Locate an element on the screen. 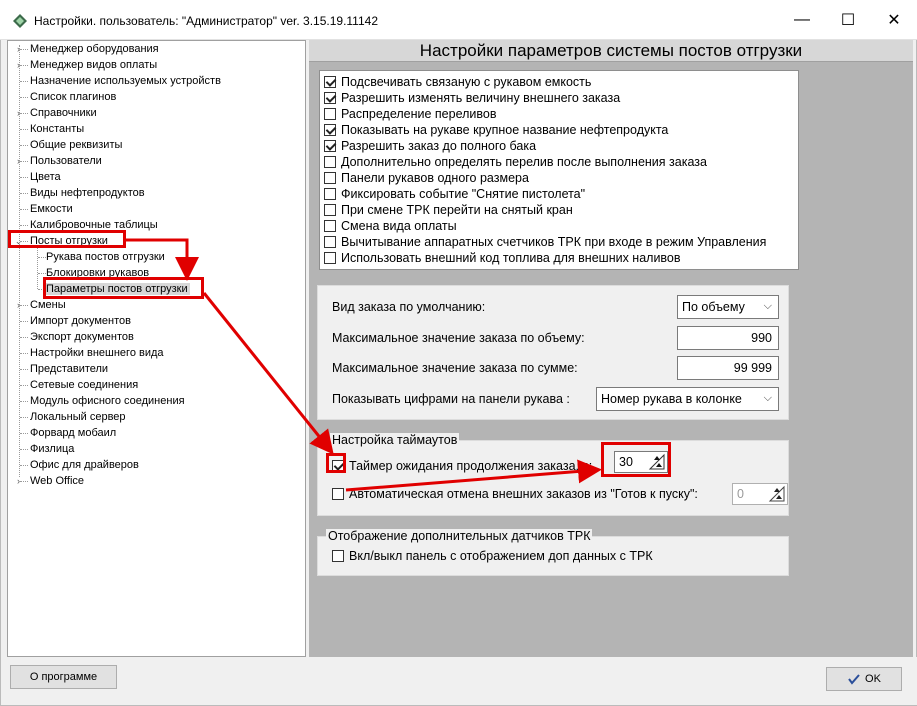 The width and height of the screenshot is (917, 706). tree-item: Общие реквизиты is located at coordinates (76, 145).